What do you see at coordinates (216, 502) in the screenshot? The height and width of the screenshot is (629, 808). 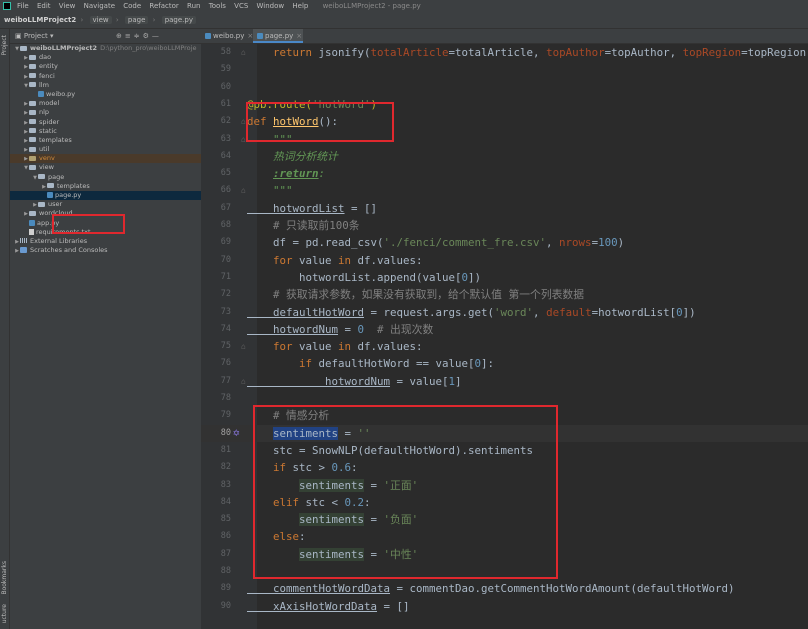 I see `line-number: 84` at bounding box center [216, 502].